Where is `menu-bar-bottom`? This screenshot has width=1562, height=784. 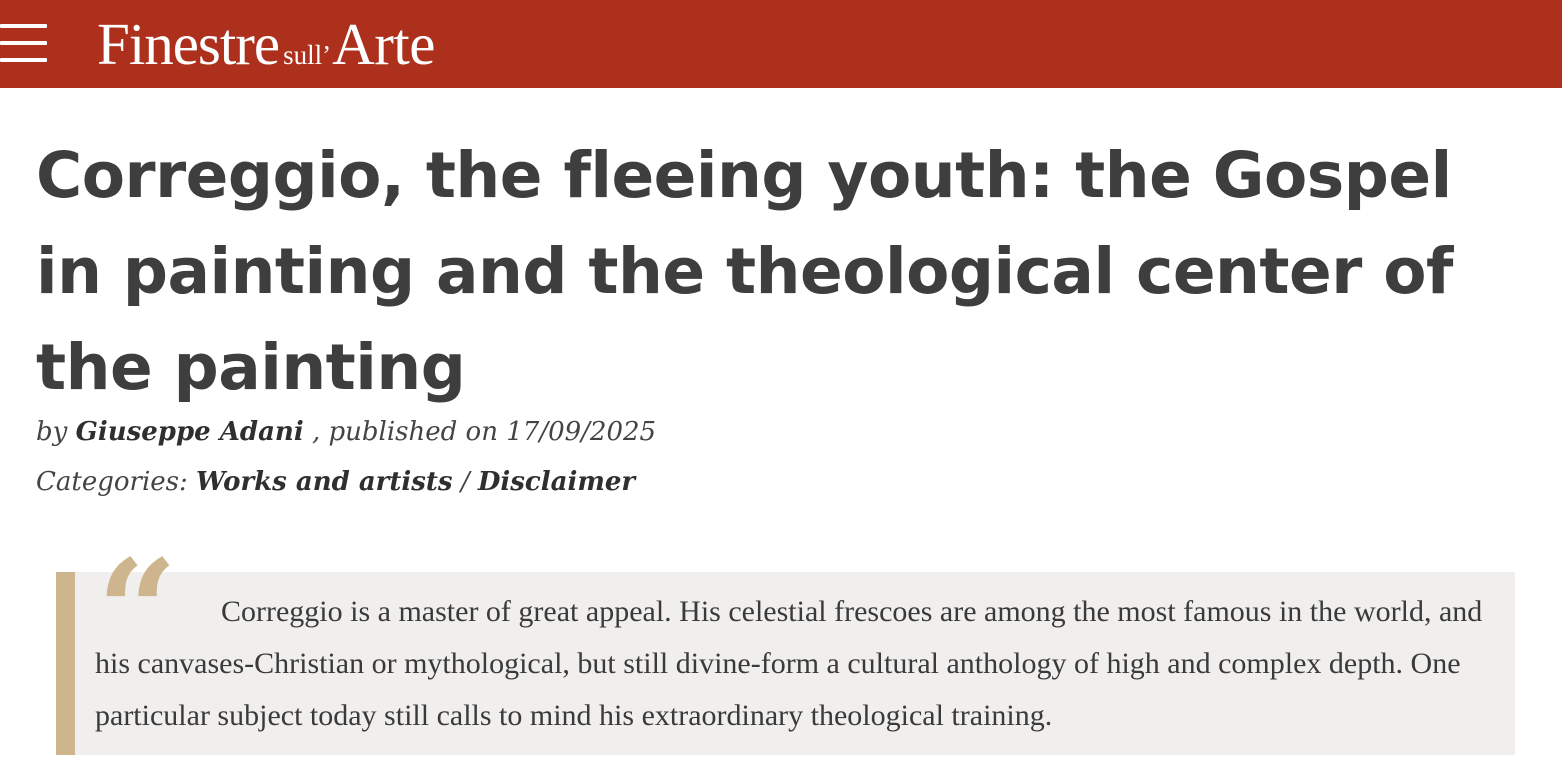
menu-bar-bottom is located at coordinates (23, 60).